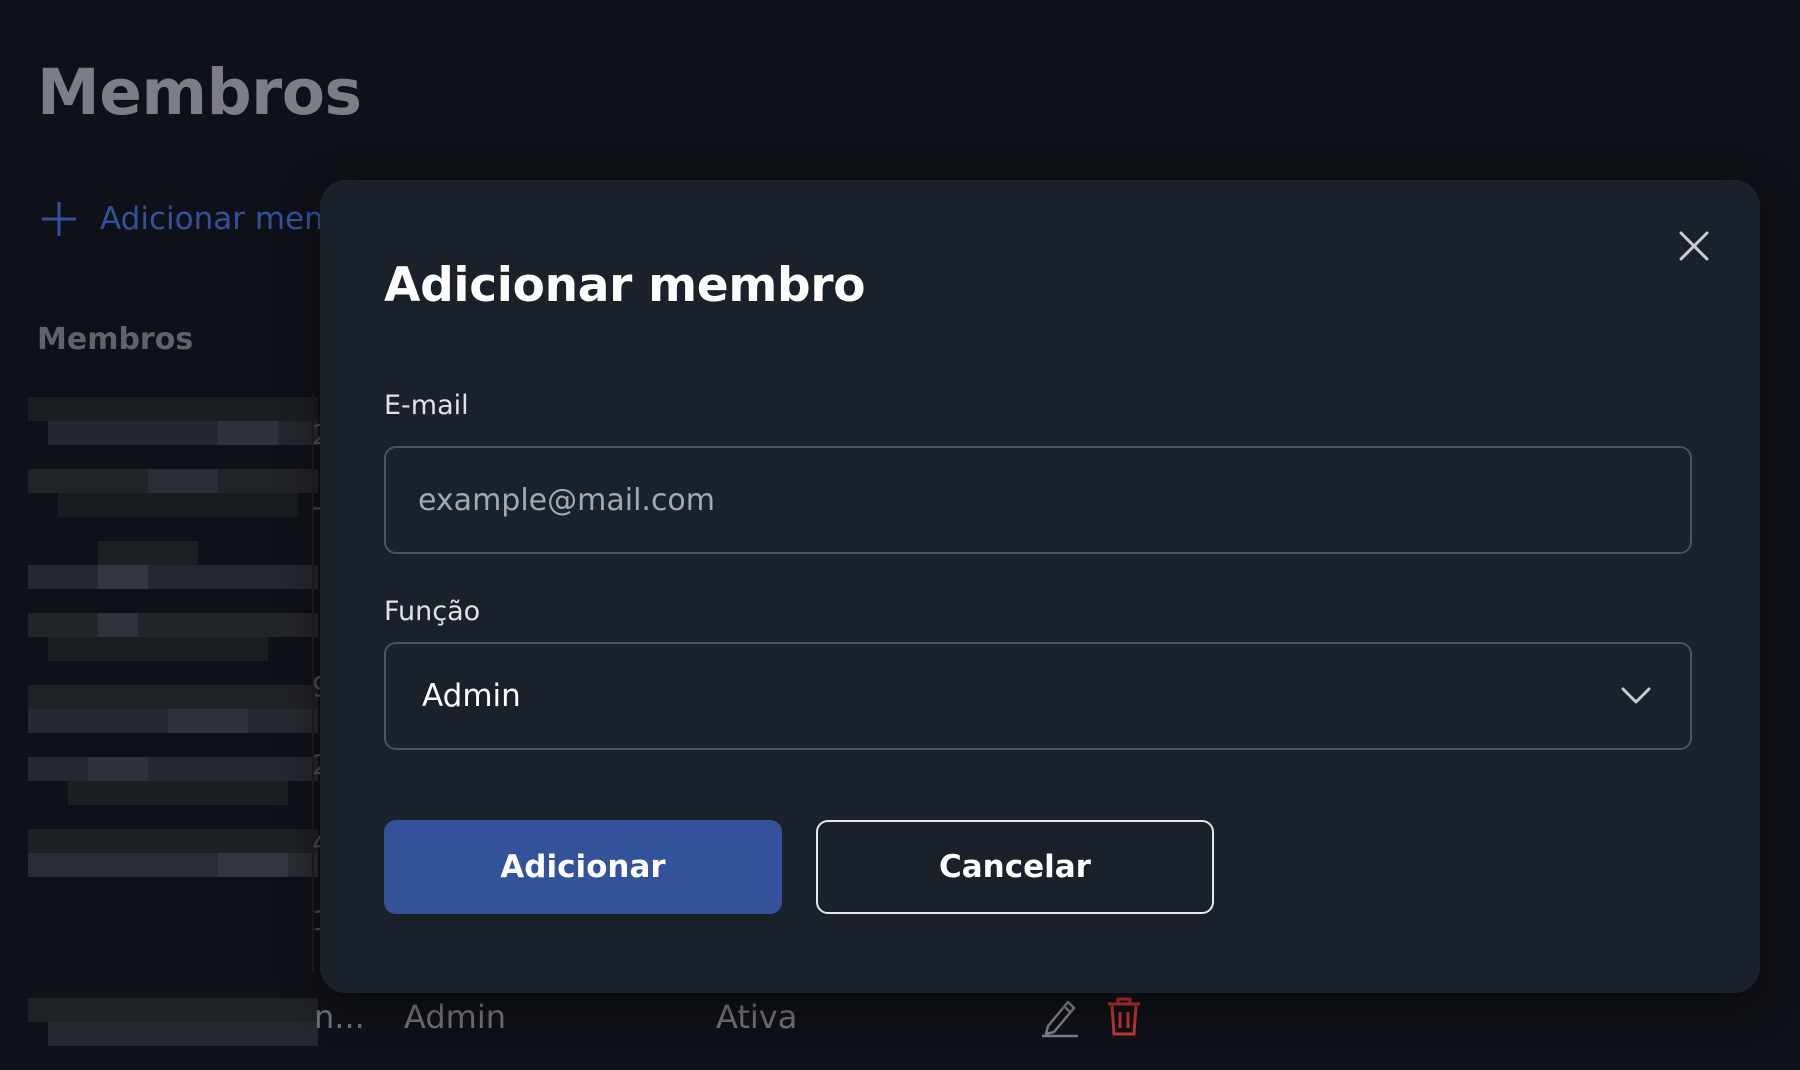 This screenshot has width=1800, height=1070. I want to click on role-select: Admin, so click(1038, 696).